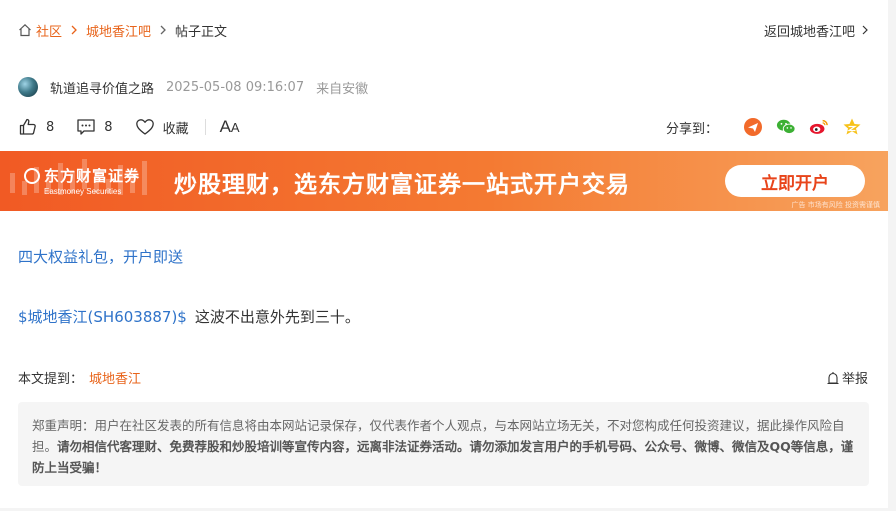 This screenshot has height=511, width=896. I want to click on post-content: $城地香江(SH603887)$ 这波不出意外先到三十。, so click(189, 316).